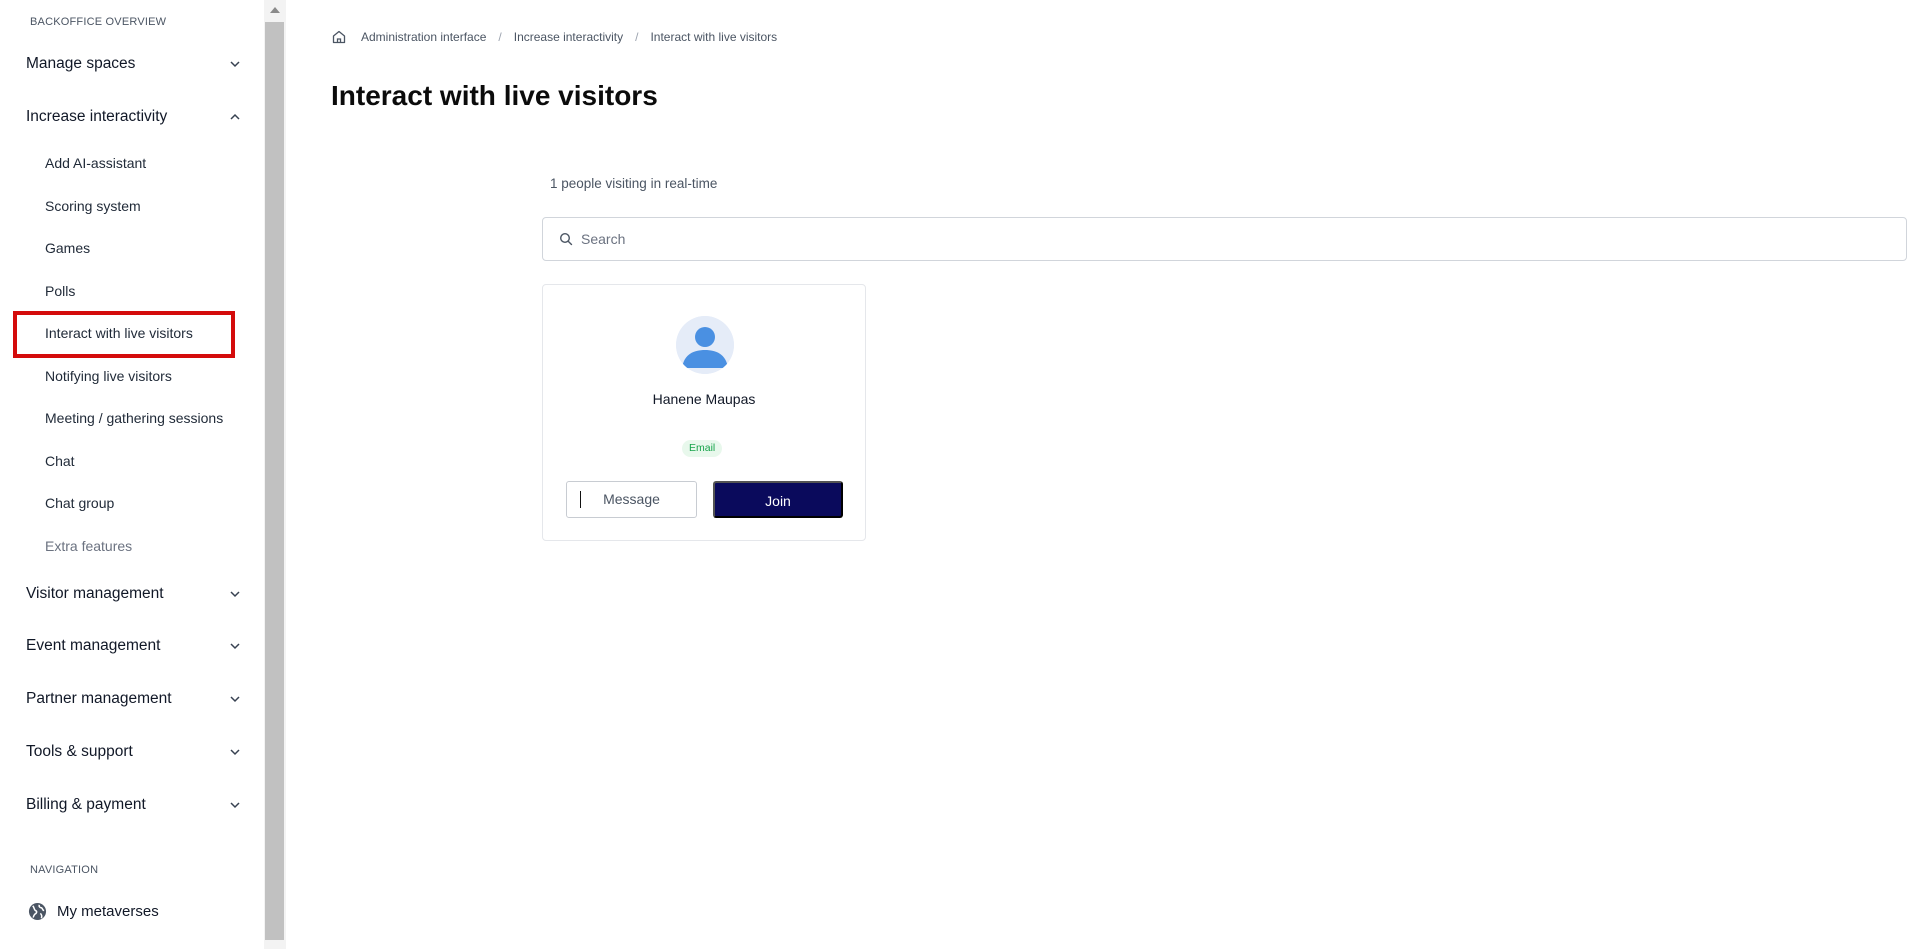  What do you see at coordinates (235, 117) in the screenshot?
I see `chevron-up-icon` at bounding box center [235, 117].